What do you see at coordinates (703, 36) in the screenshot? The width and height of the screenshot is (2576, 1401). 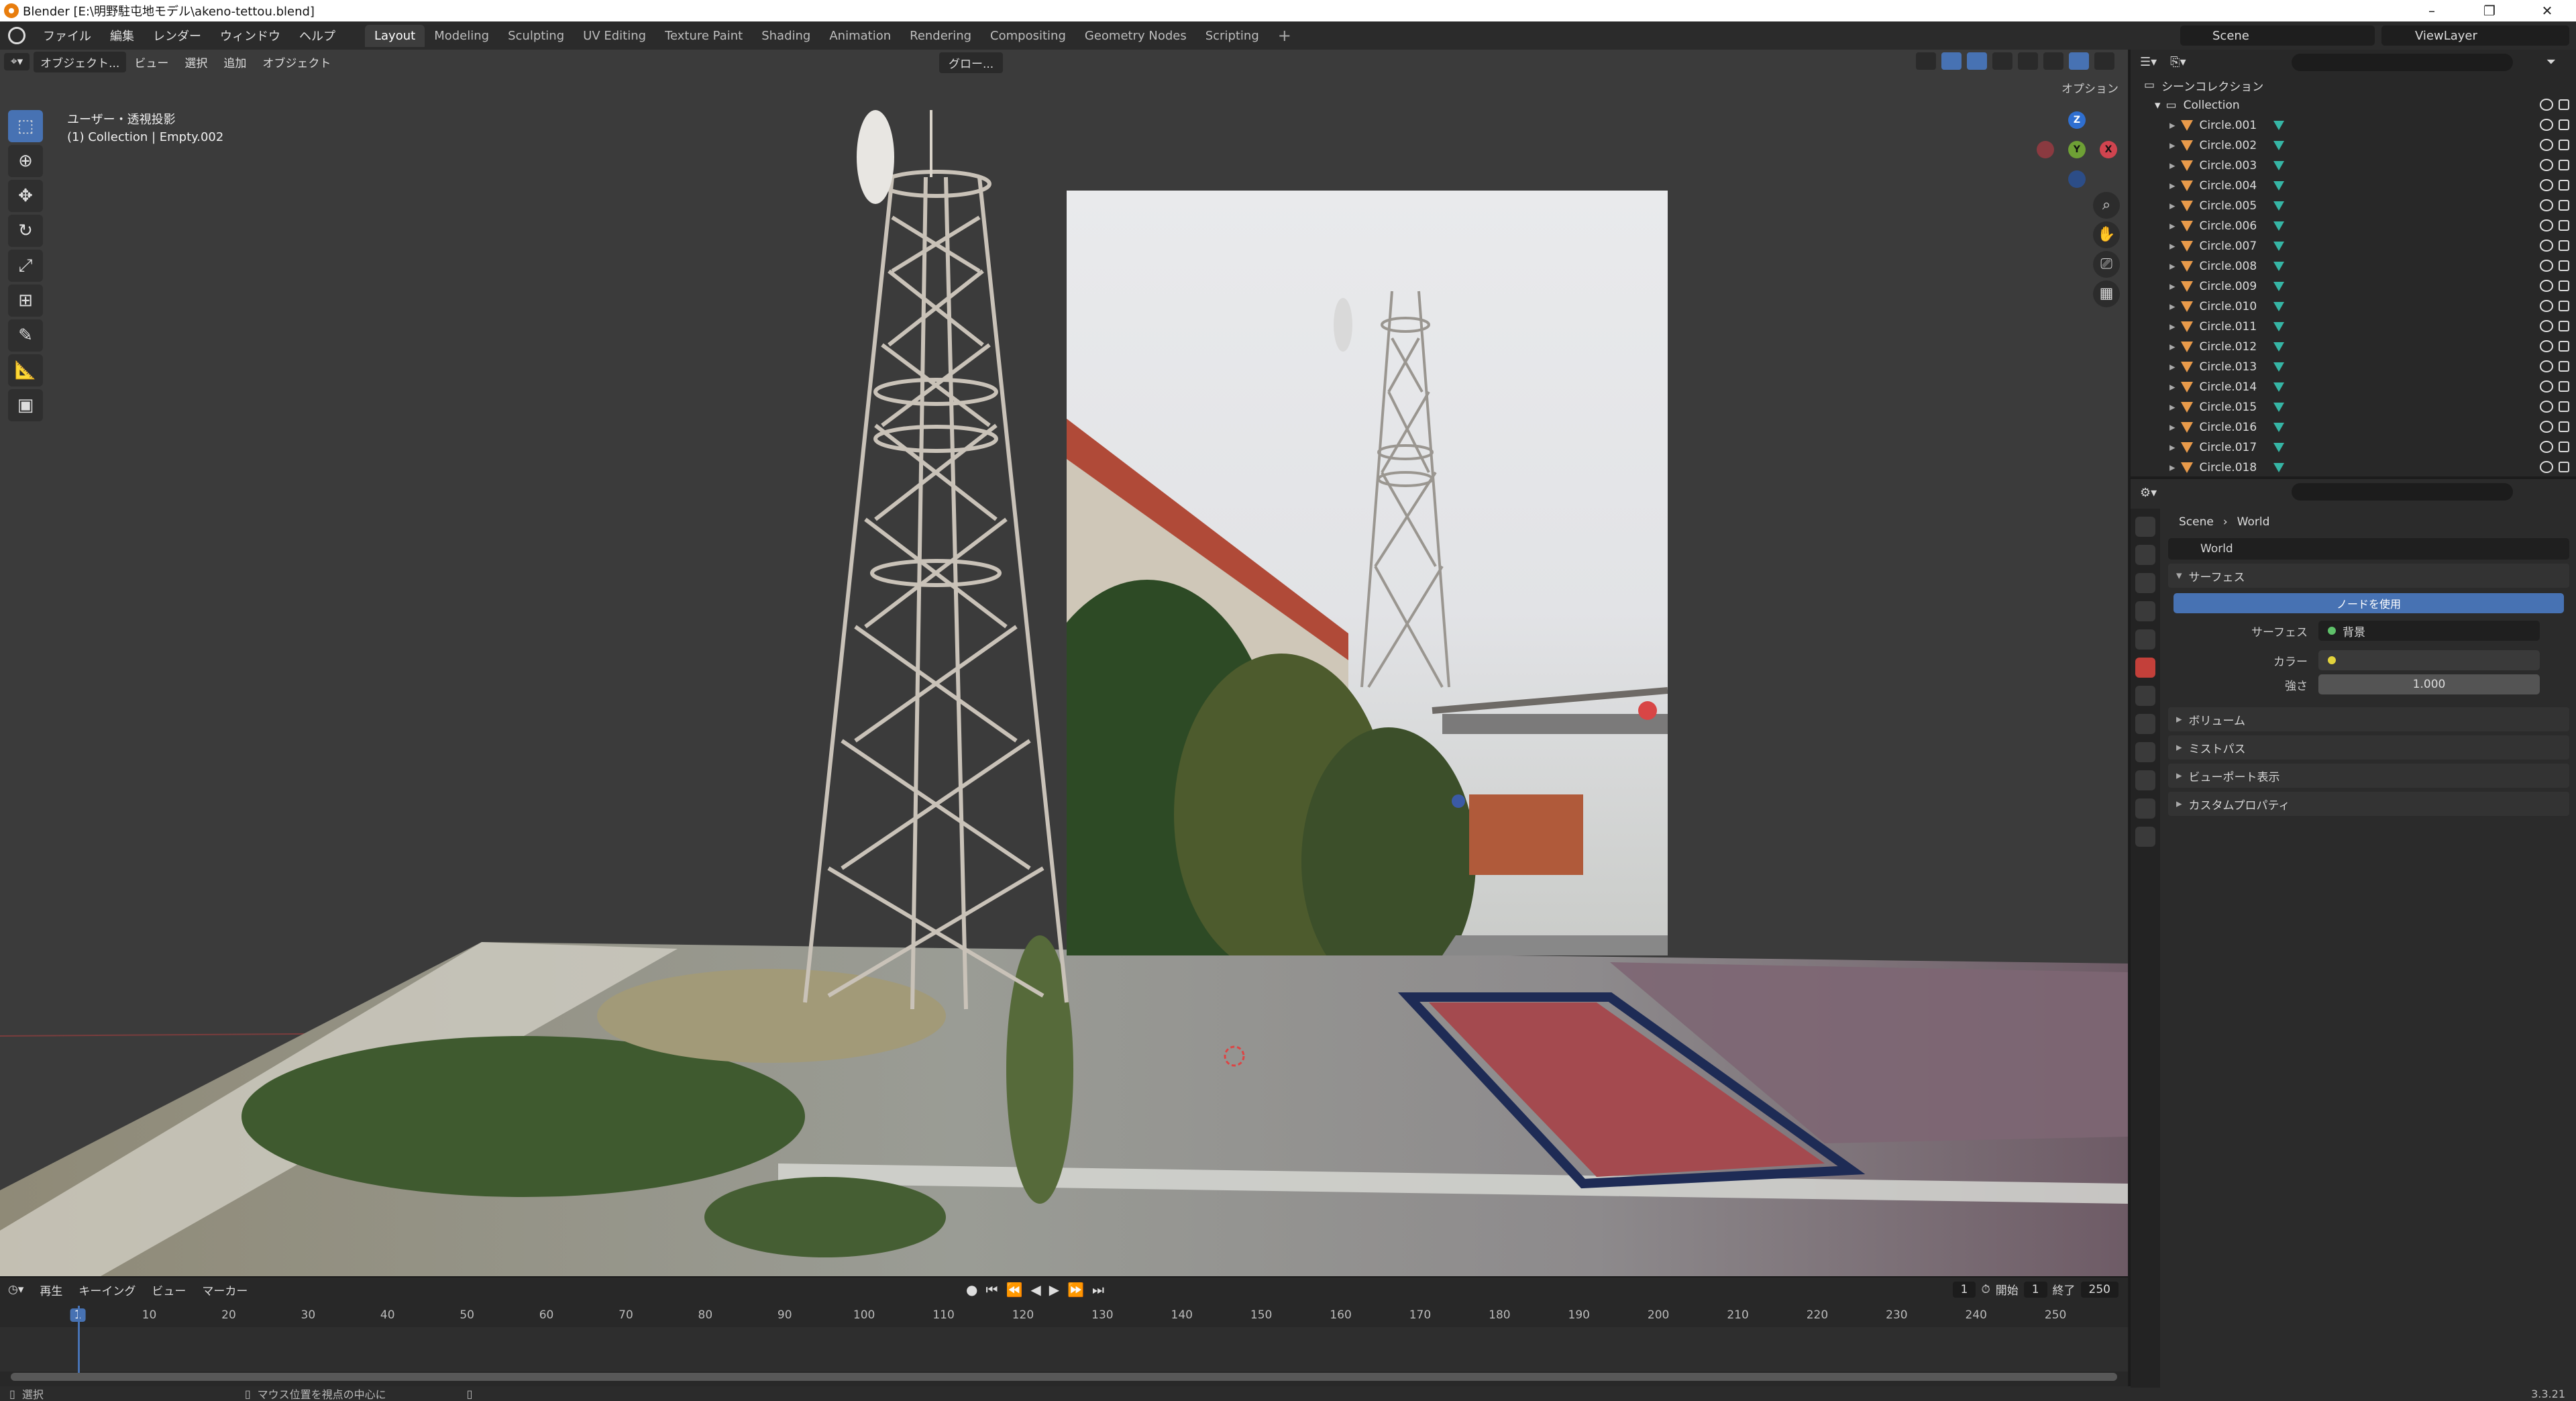 I see `tab-texture-paint: Texture Paint` at bounding box center [703, 36].